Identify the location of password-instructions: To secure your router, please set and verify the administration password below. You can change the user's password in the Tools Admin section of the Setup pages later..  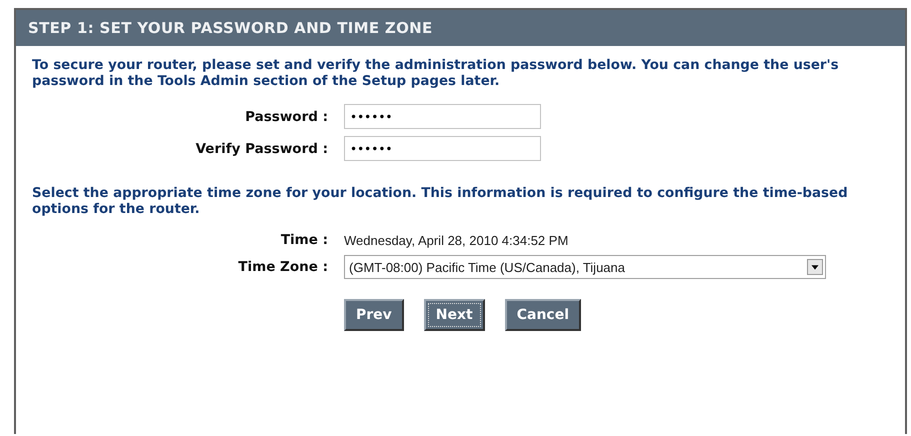
(436, 74).